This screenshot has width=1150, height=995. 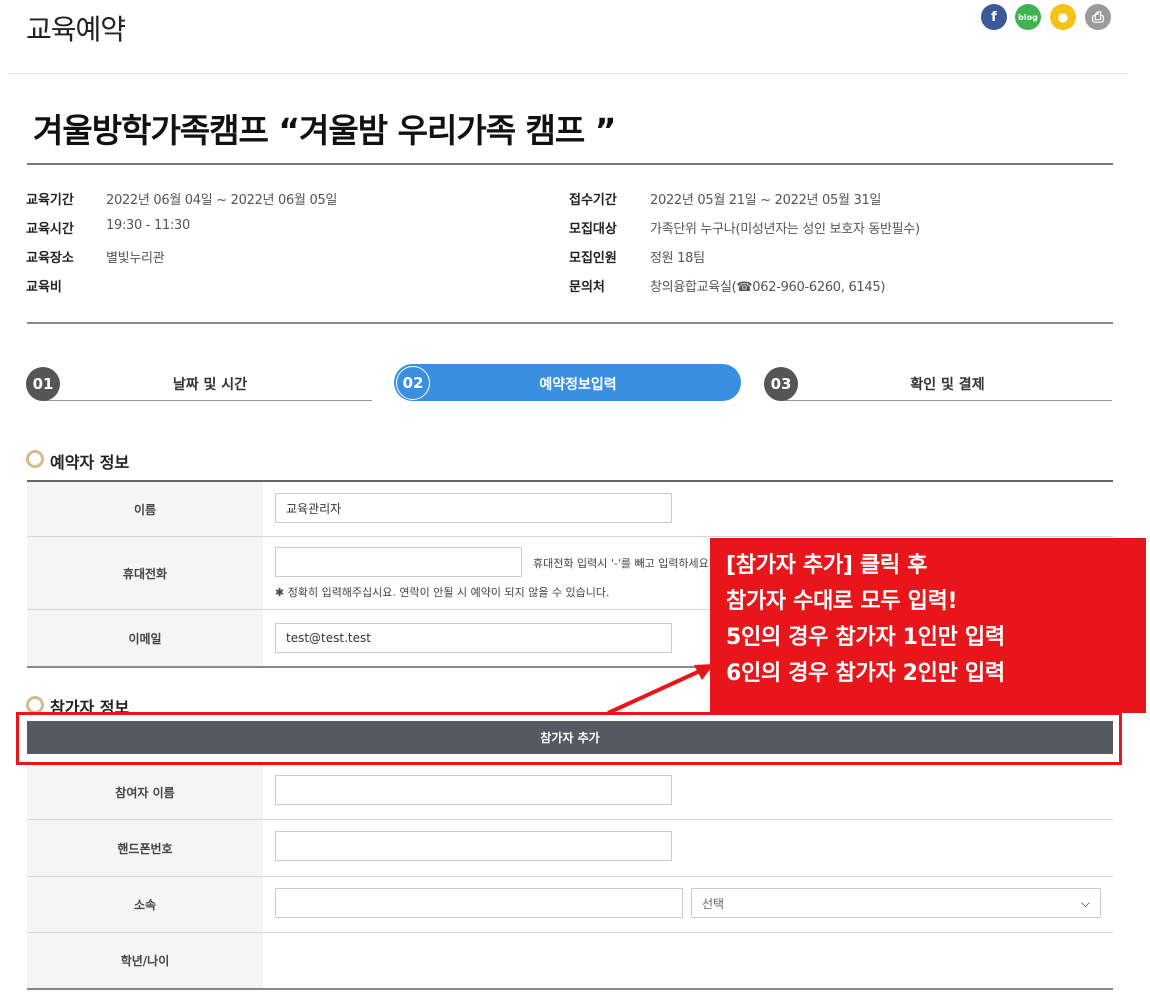 I want to click on callout-line-1: [참가자 추가] 클릭 후, so click(x=827, y=565).